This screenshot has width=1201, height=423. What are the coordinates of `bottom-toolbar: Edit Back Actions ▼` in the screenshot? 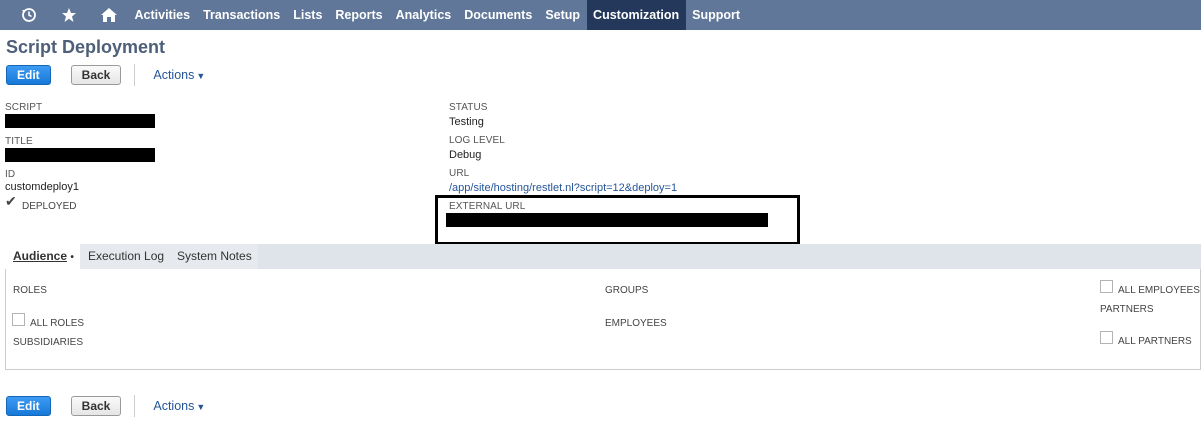 It's located at (105, 406).